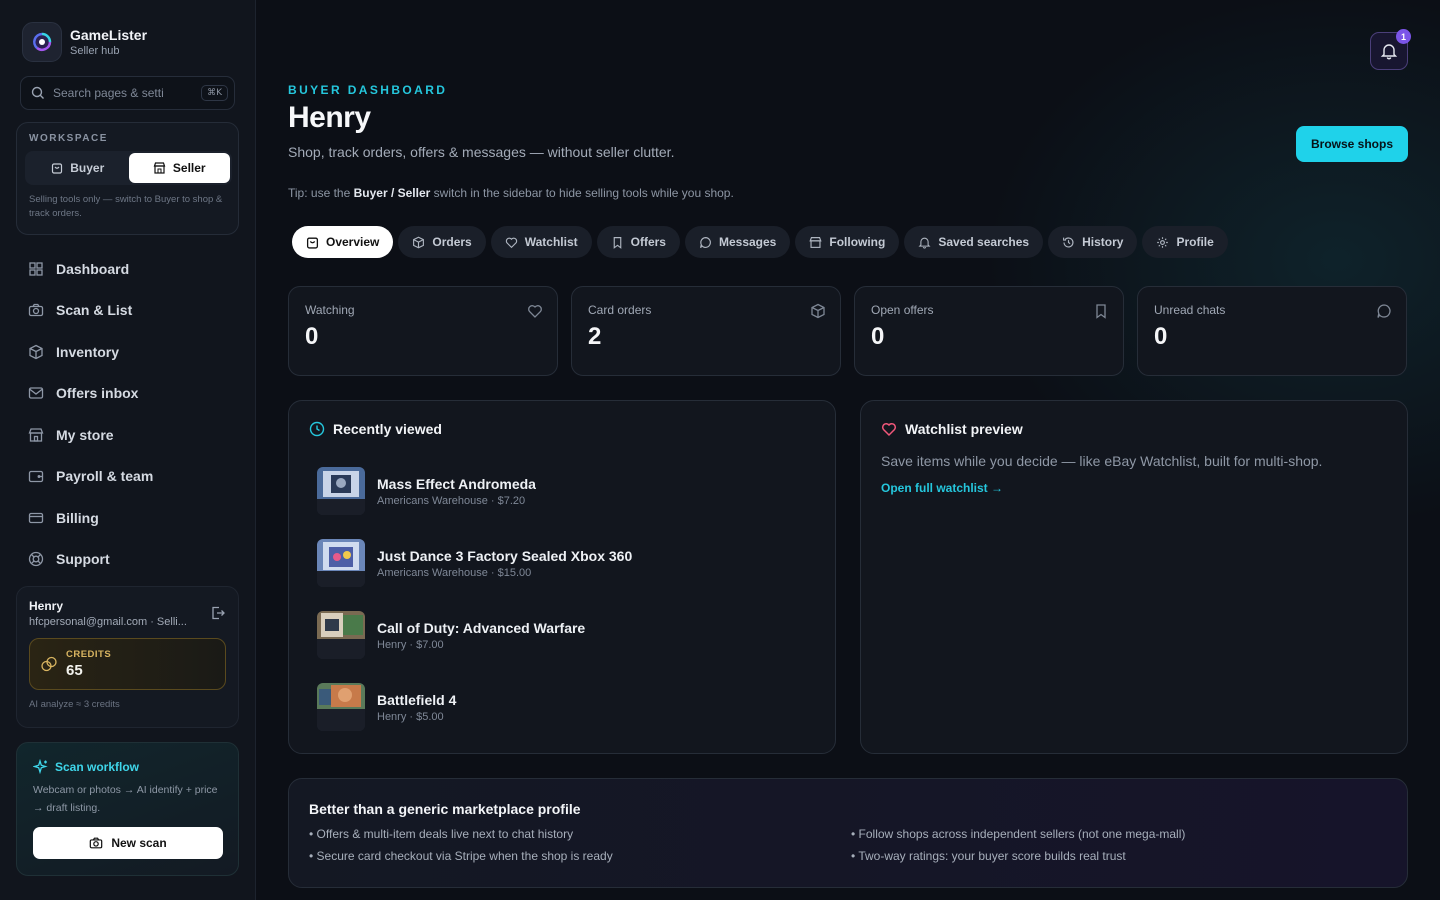 The width and height of the screenshot is (1440, 900). Describe the element at coordinates (42, 42) in the screenshot. I see `brand-logo` at that location.